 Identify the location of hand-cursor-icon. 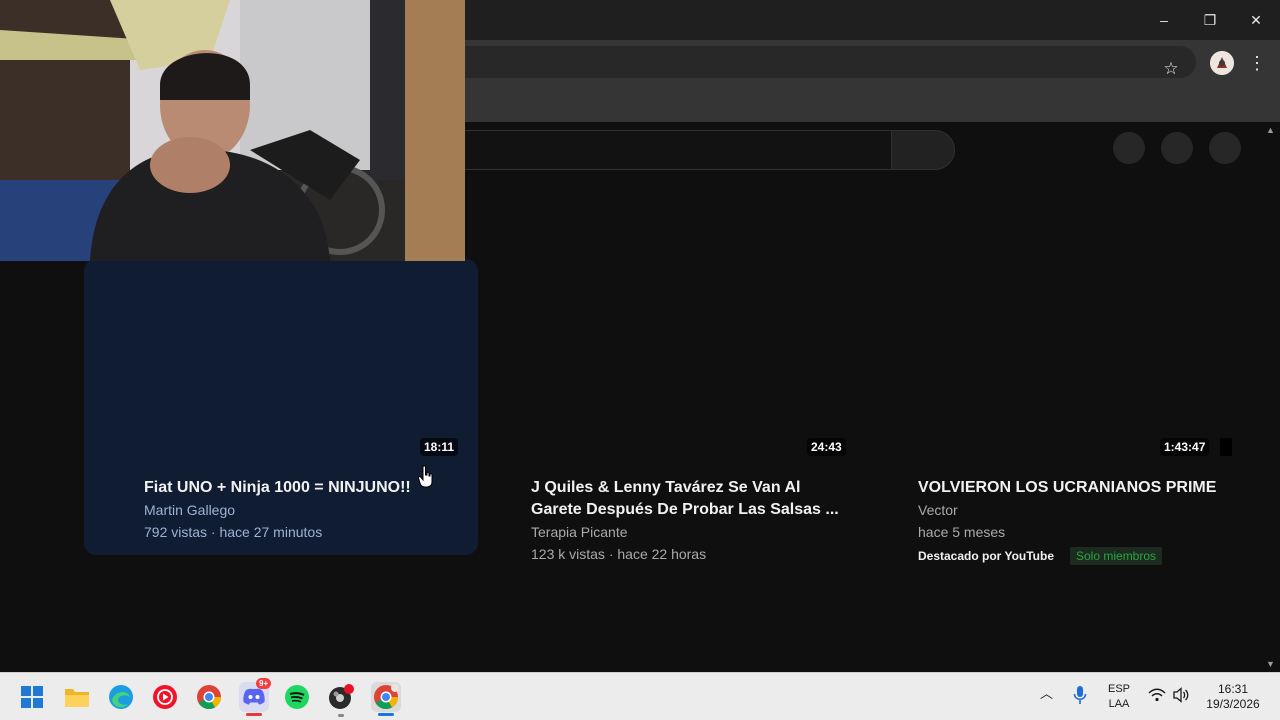
(425, 476).